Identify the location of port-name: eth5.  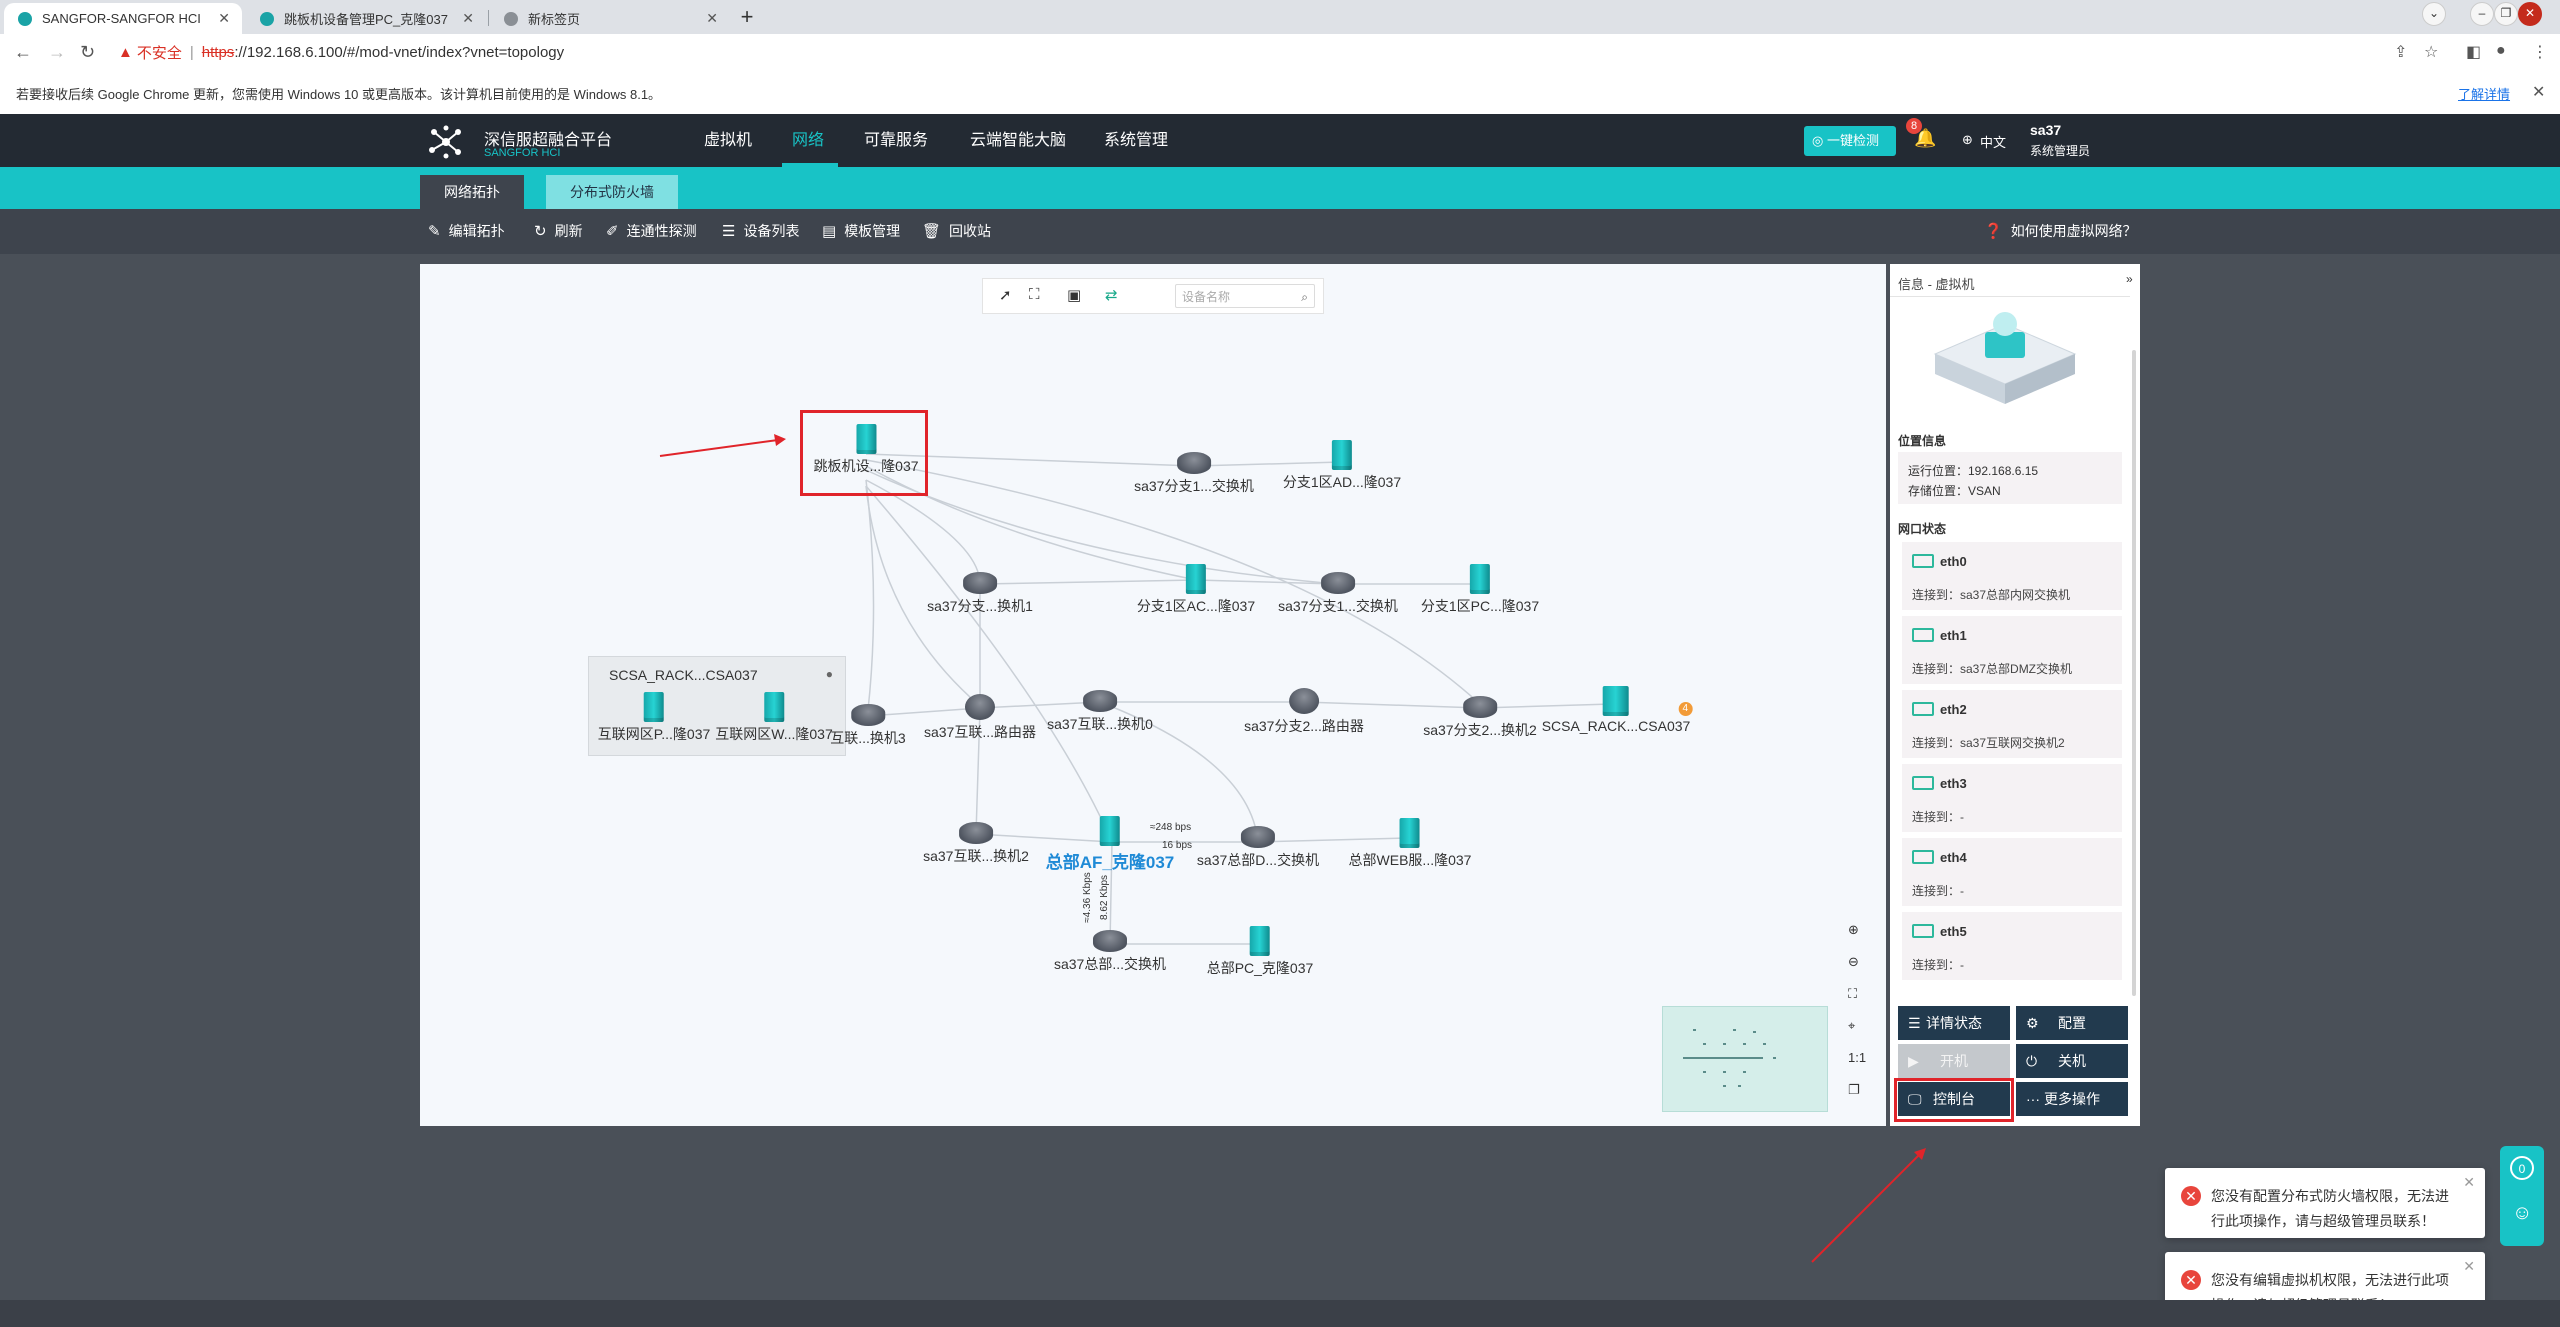
(1953, 931).